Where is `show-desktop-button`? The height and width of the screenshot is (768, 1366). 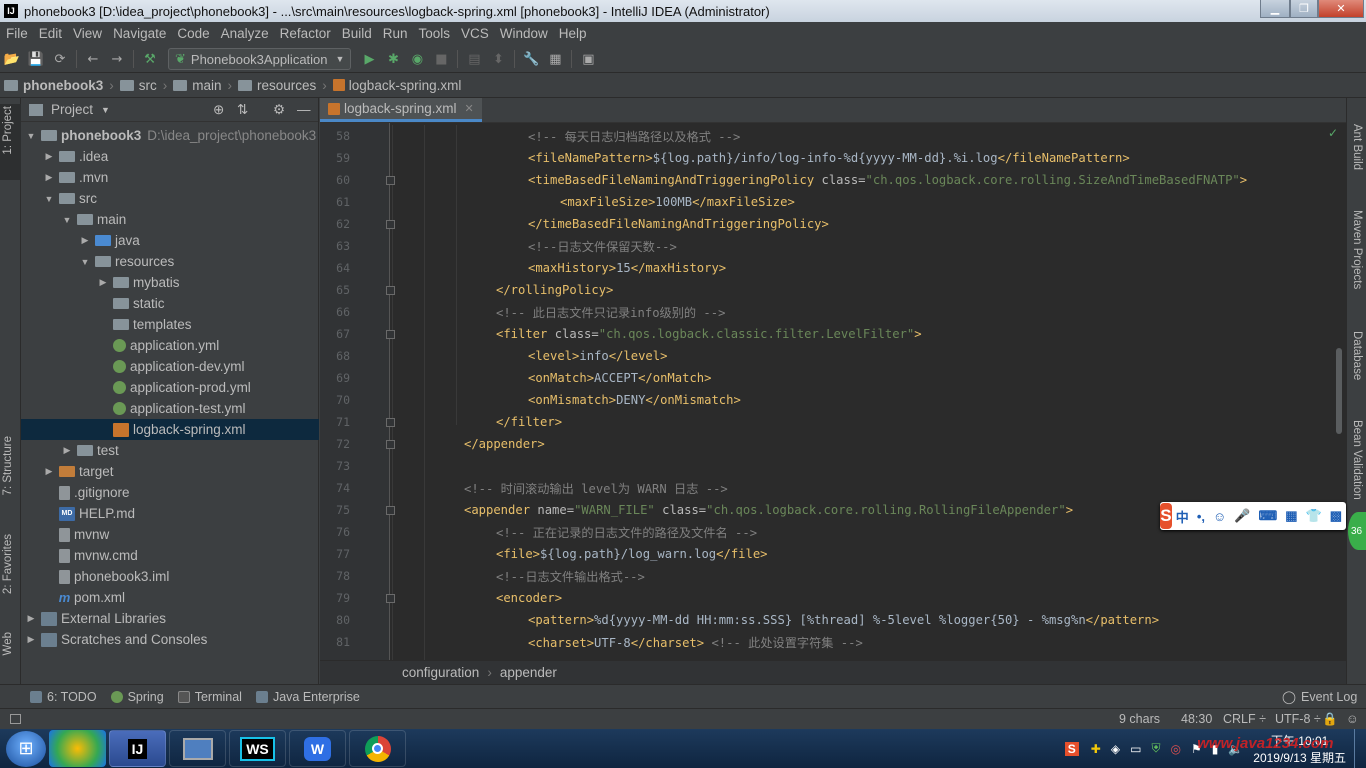 show-desktop-button is located at coordinates (1360, 748).